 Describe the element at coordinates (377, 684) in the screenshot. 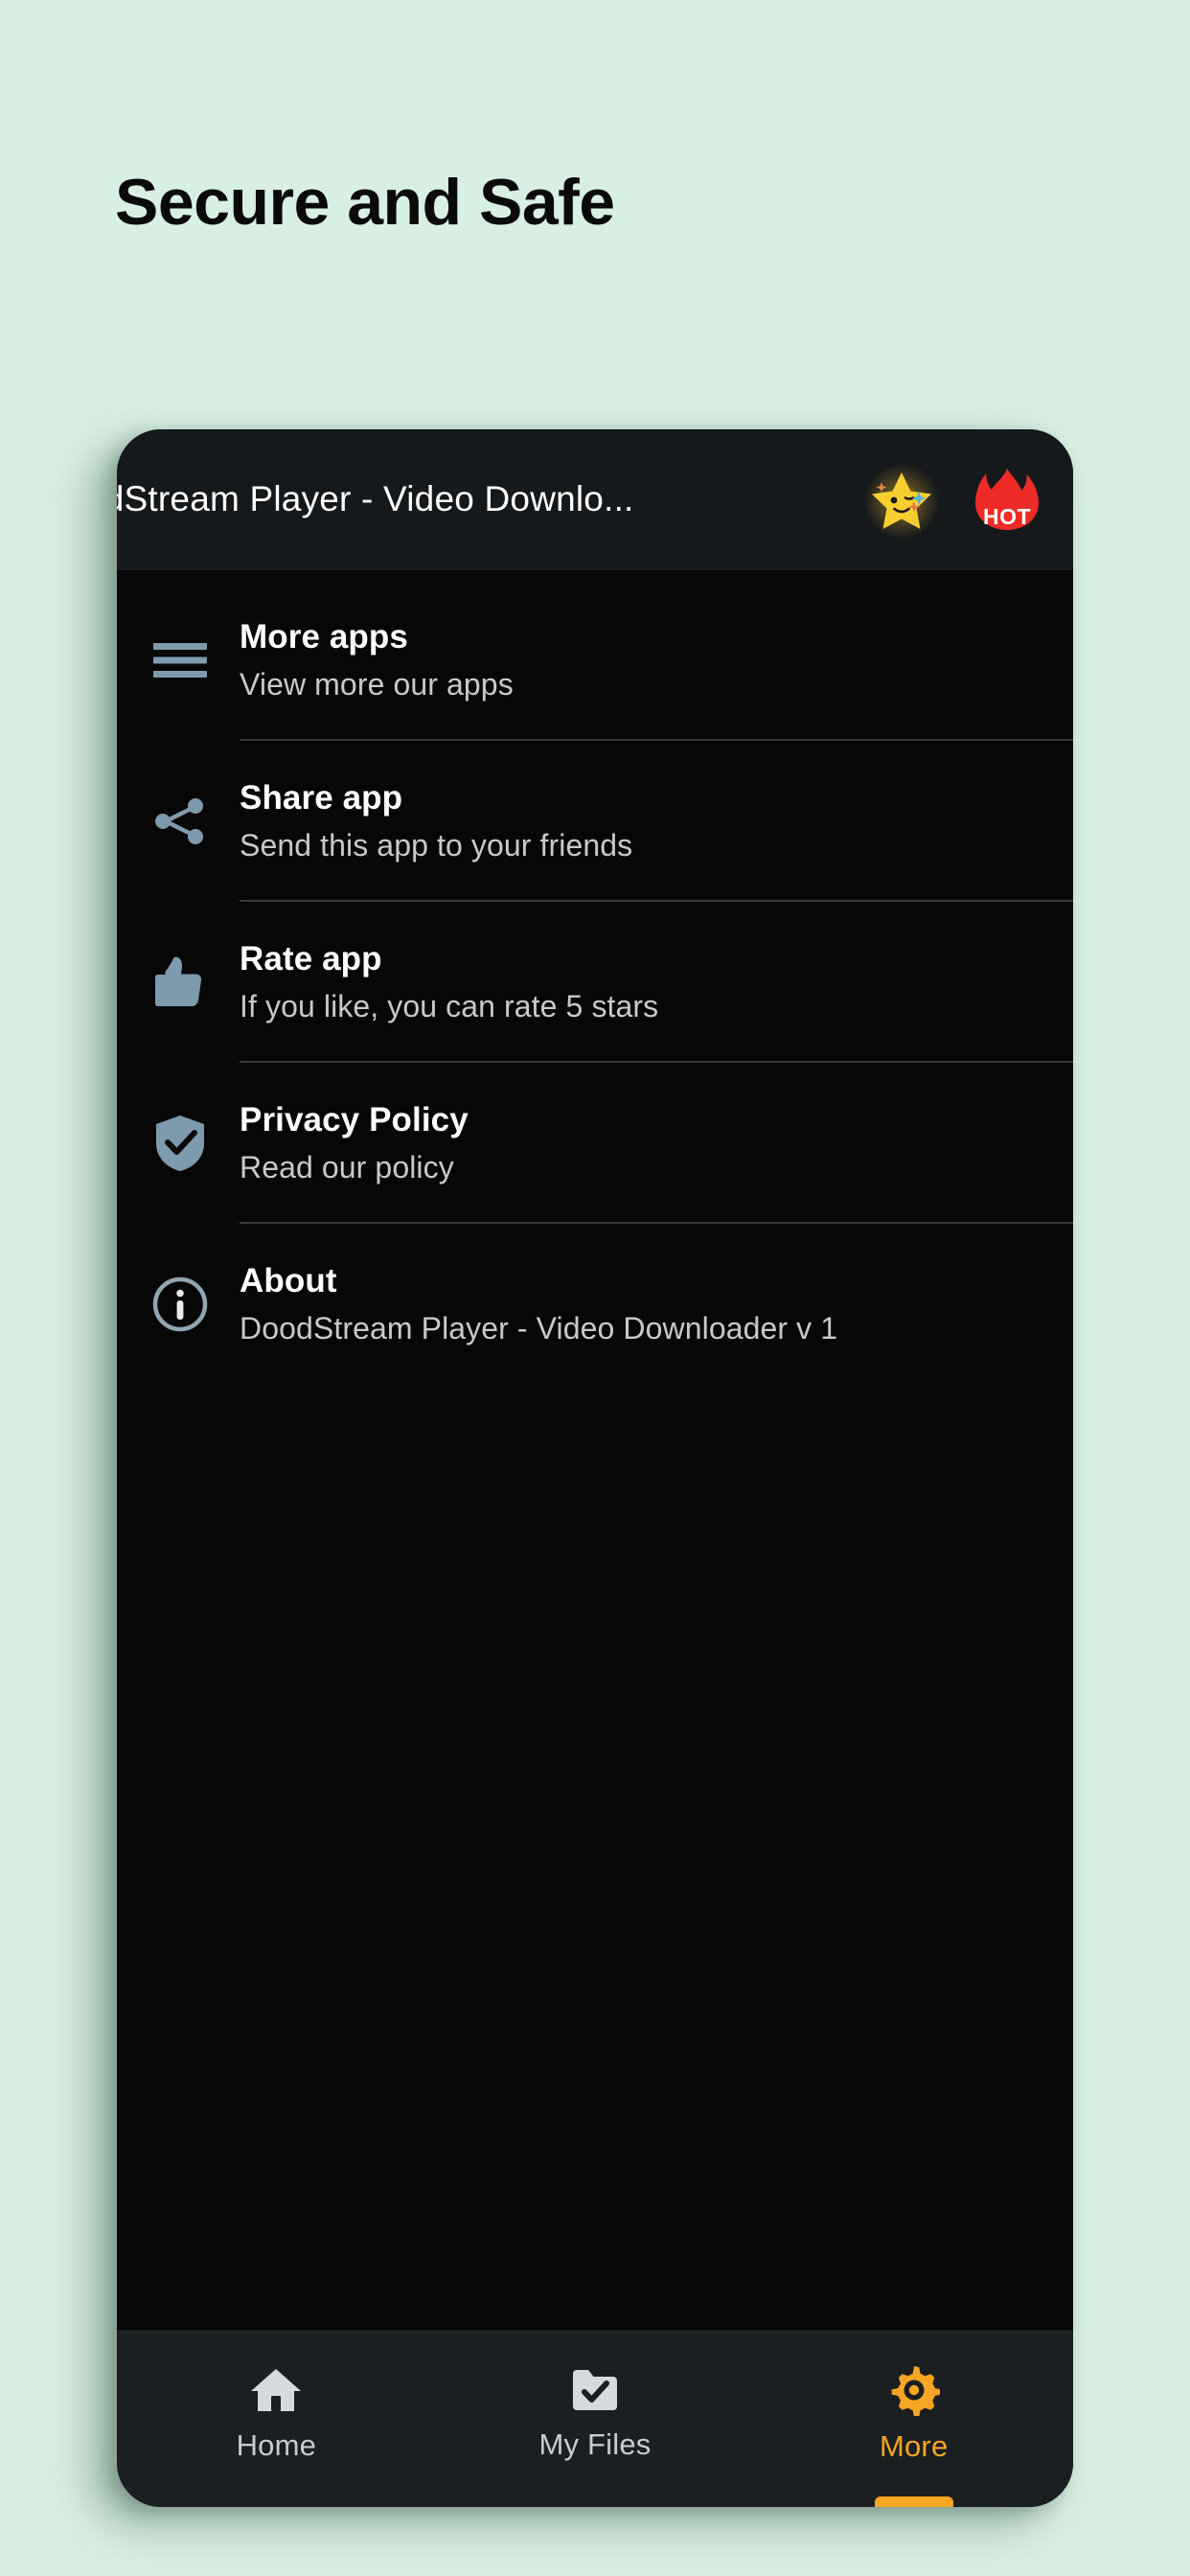

I see `menu-item-subtitle: View more our apps` at that location.